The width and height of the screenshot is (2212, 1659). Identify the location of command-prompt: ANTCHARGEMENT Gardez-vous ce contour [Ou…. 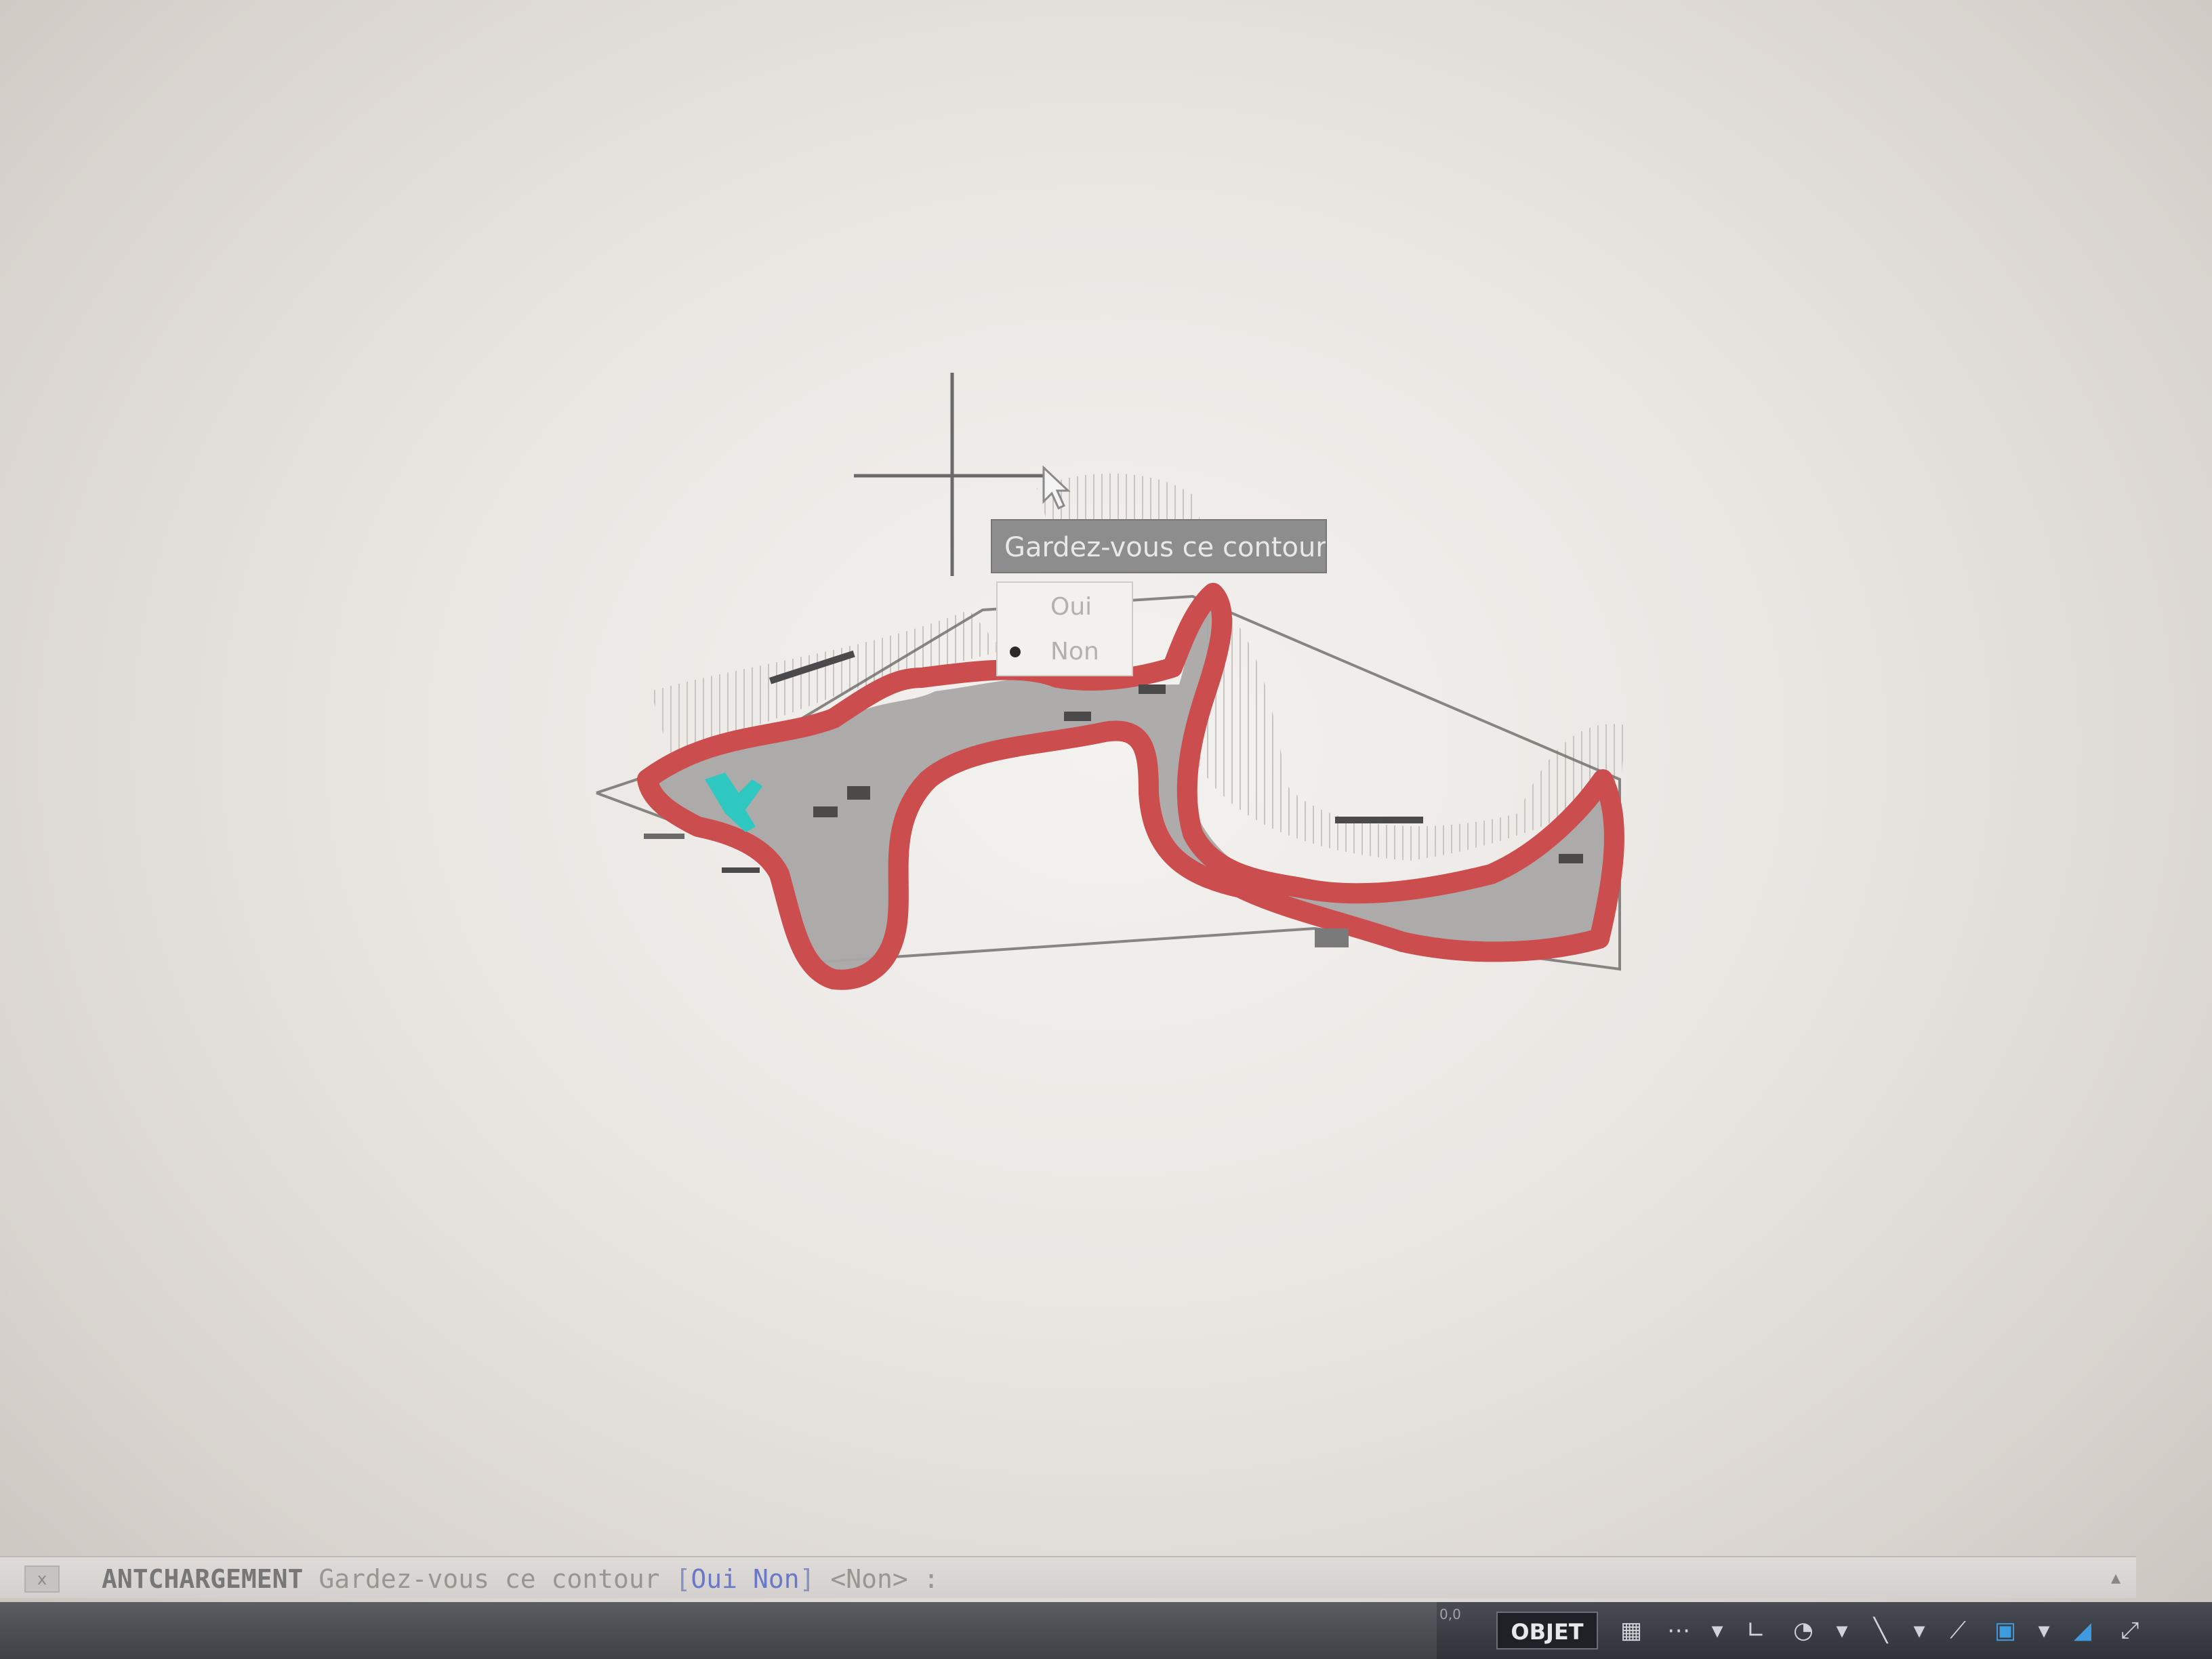
(520, 1579).